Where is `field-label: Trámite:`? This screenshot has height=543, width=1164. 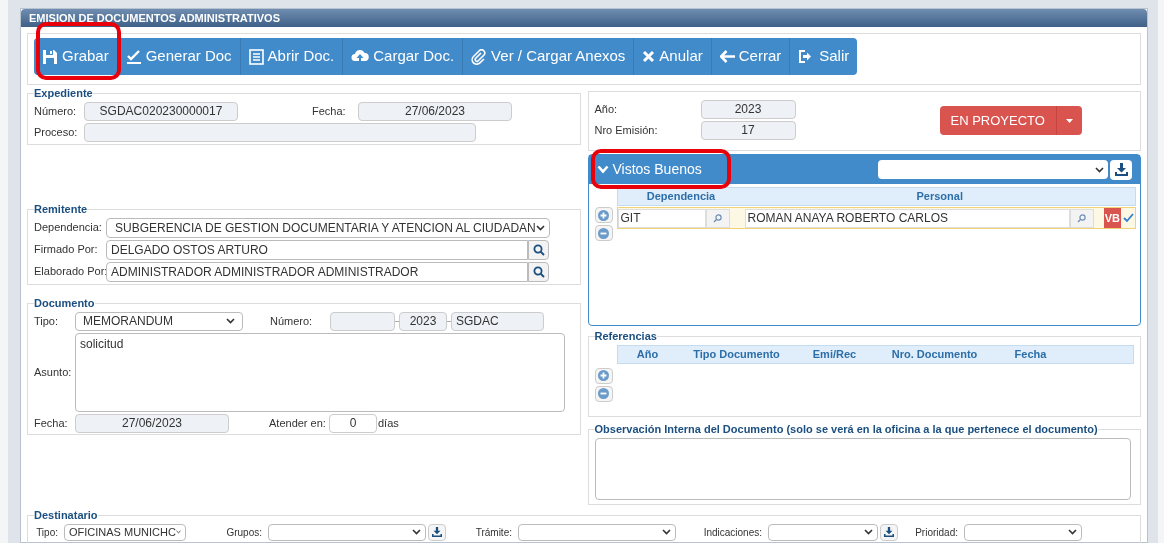
field-label: Trámite: is located at coordinates (493, 532).